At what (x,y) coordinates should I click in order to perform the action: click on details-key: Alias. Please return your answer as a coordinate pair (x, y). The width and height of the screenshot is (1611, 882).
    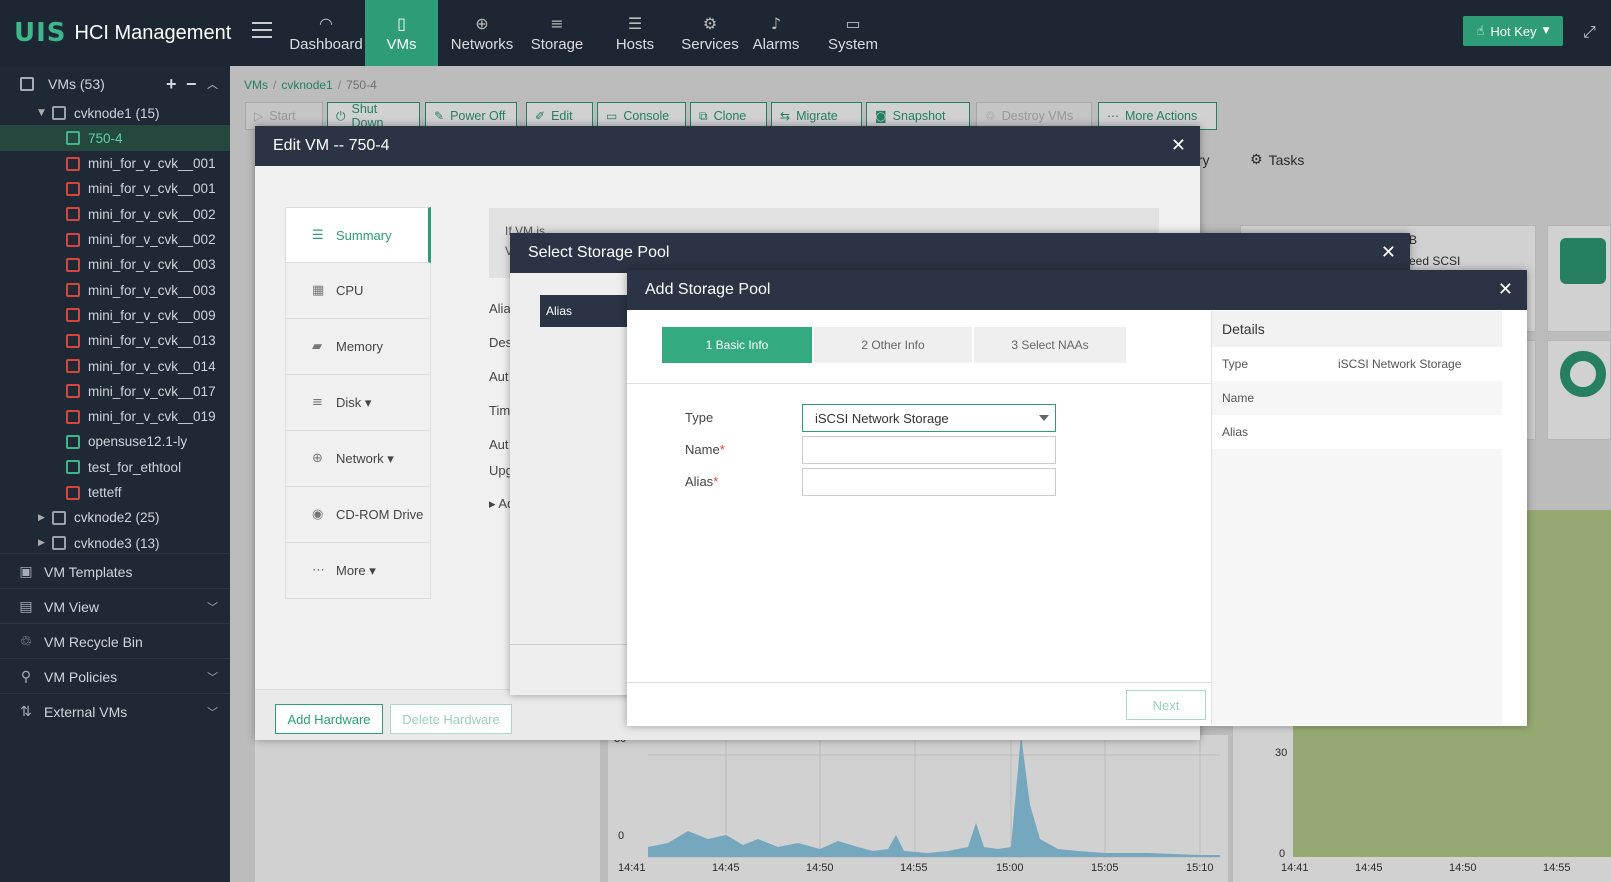
    Looking at the image, I should click on (1235, 432).